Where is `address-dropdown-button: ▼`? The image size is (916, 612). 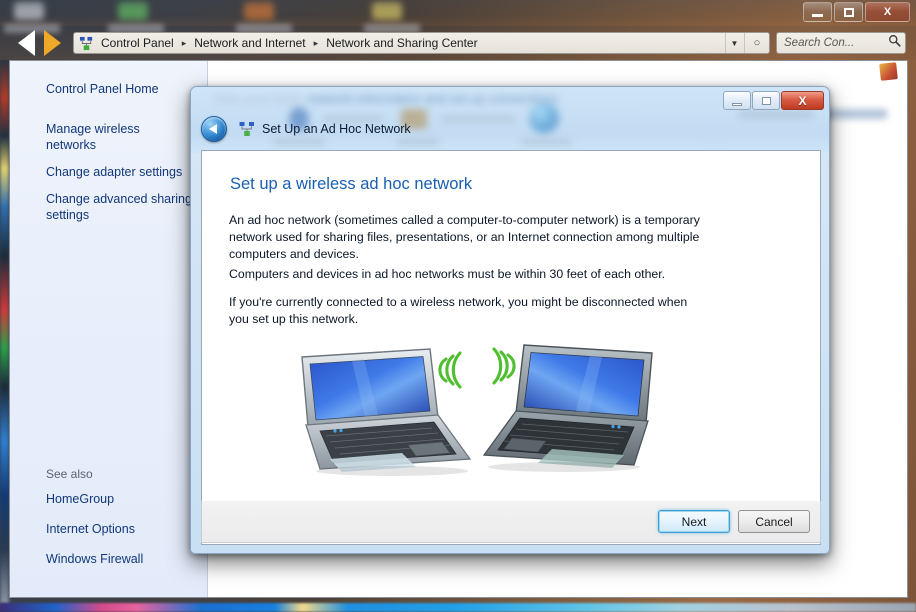 address-dropdown-button: ▼ is located at coordinates (734, 43).